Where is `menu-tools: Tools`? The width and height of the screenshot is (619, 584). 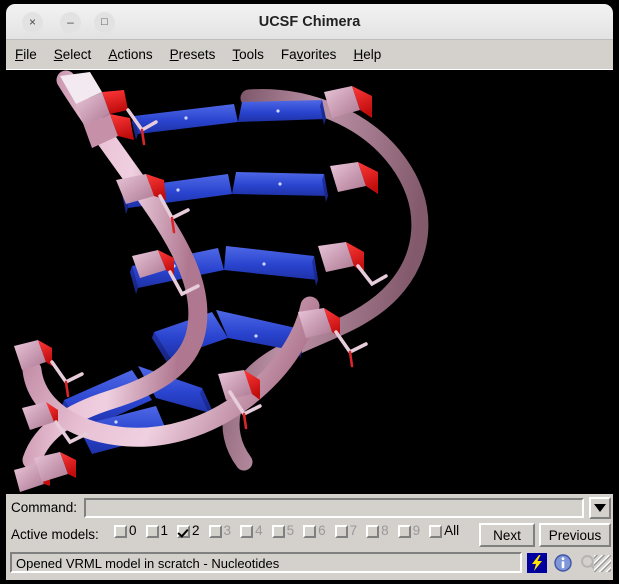
menu-tools: Tools is located at coordinates (248, 54).